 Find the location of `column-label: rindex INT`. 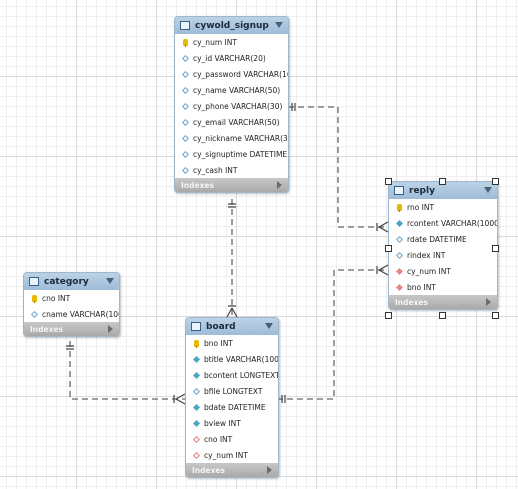

column-label: rindex INT is located at coordinates (426, 255).